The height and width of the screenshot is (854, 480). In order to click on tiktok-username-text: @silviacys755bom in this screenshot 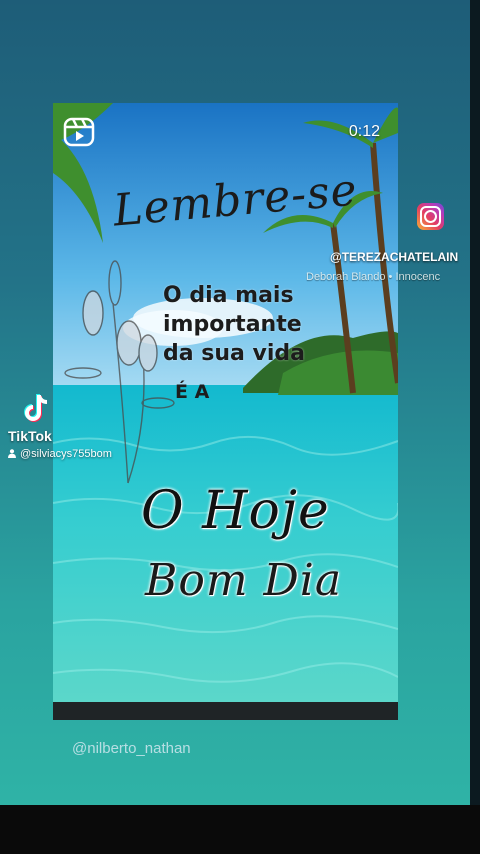, I will do `click(66, 454)`.